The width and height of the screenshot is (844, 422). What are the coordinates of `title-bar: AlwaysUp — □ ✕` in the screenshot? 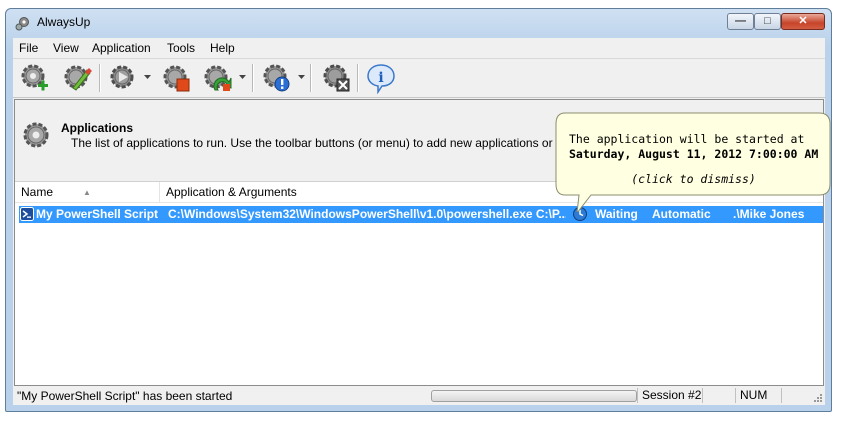 It's located at (418, 23).